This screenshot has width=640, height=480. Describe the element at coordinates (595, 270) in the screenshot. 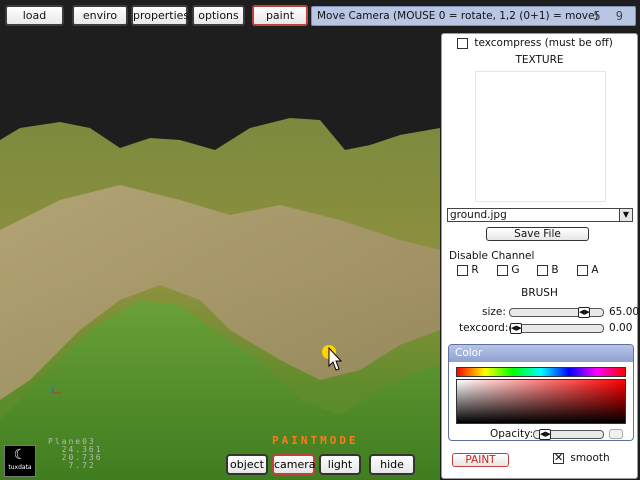

I see `channel-a-label: A` at that location.